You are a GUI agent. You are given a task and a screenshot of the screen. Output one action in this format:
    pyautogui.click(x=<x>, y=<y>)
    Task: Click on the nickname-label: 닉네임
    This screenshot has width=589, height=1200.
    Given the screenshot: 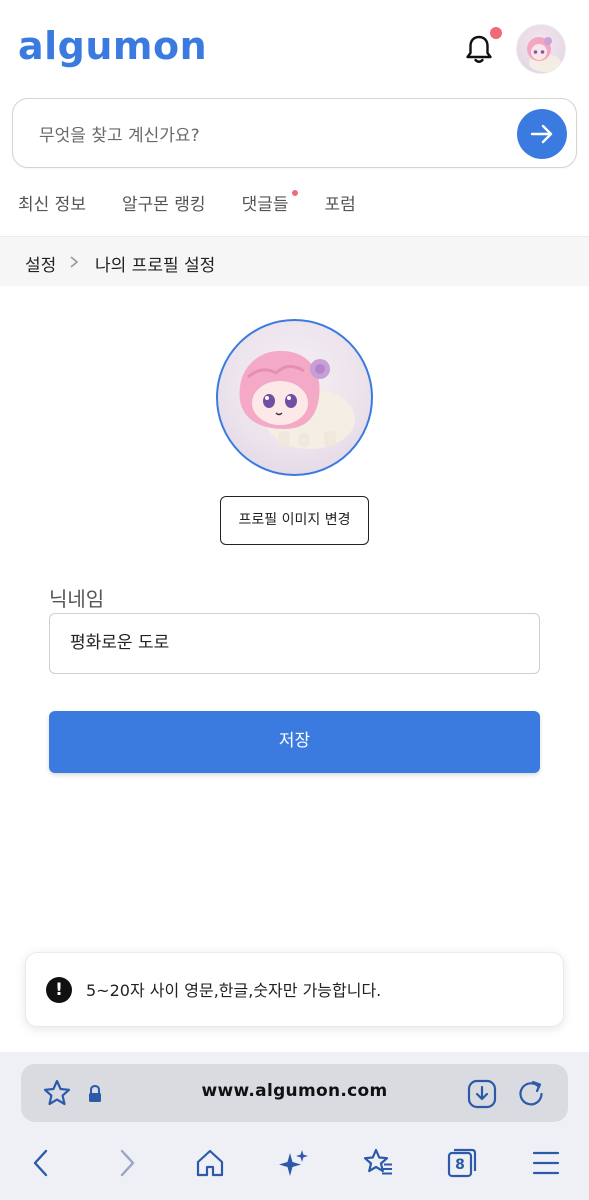 What is the action you would take?
    pyautogui.click(x=77, y=599)
    